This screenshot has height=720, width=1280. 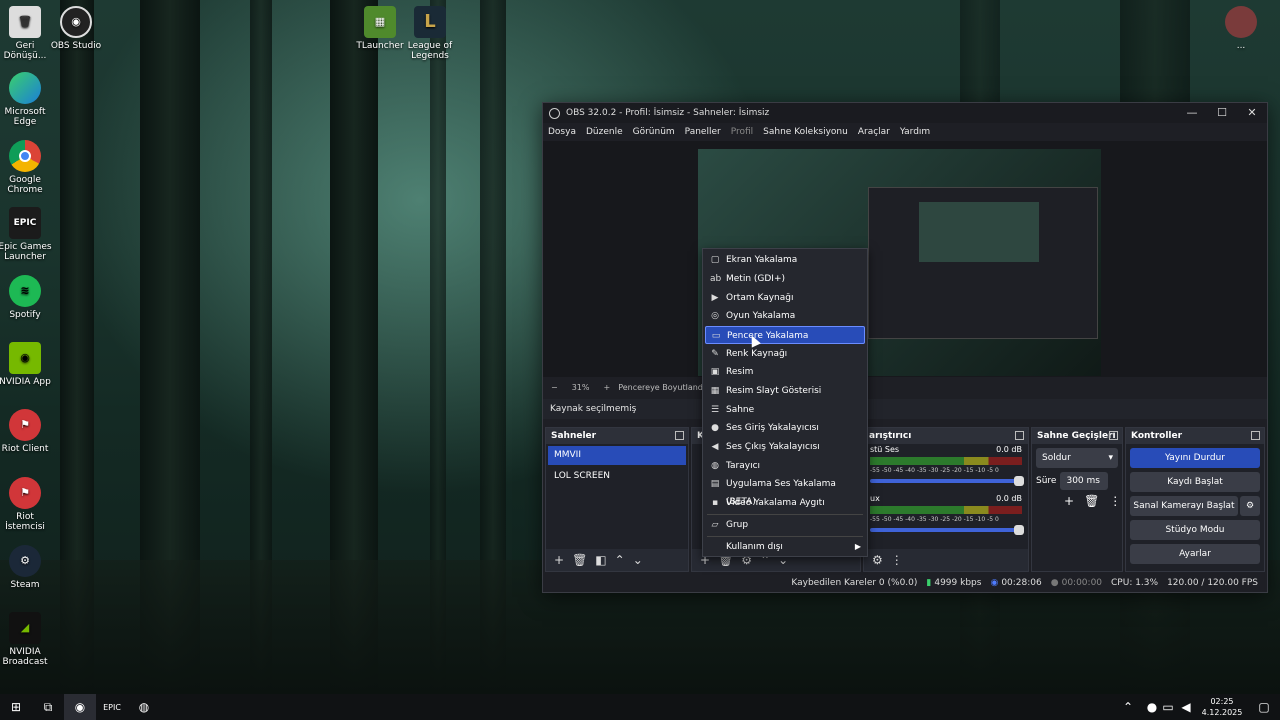 What do you see at coordinates (620, 560) in the screenshot?
I see `move-up-icon: ⌃` at bounding box center [620, 560].